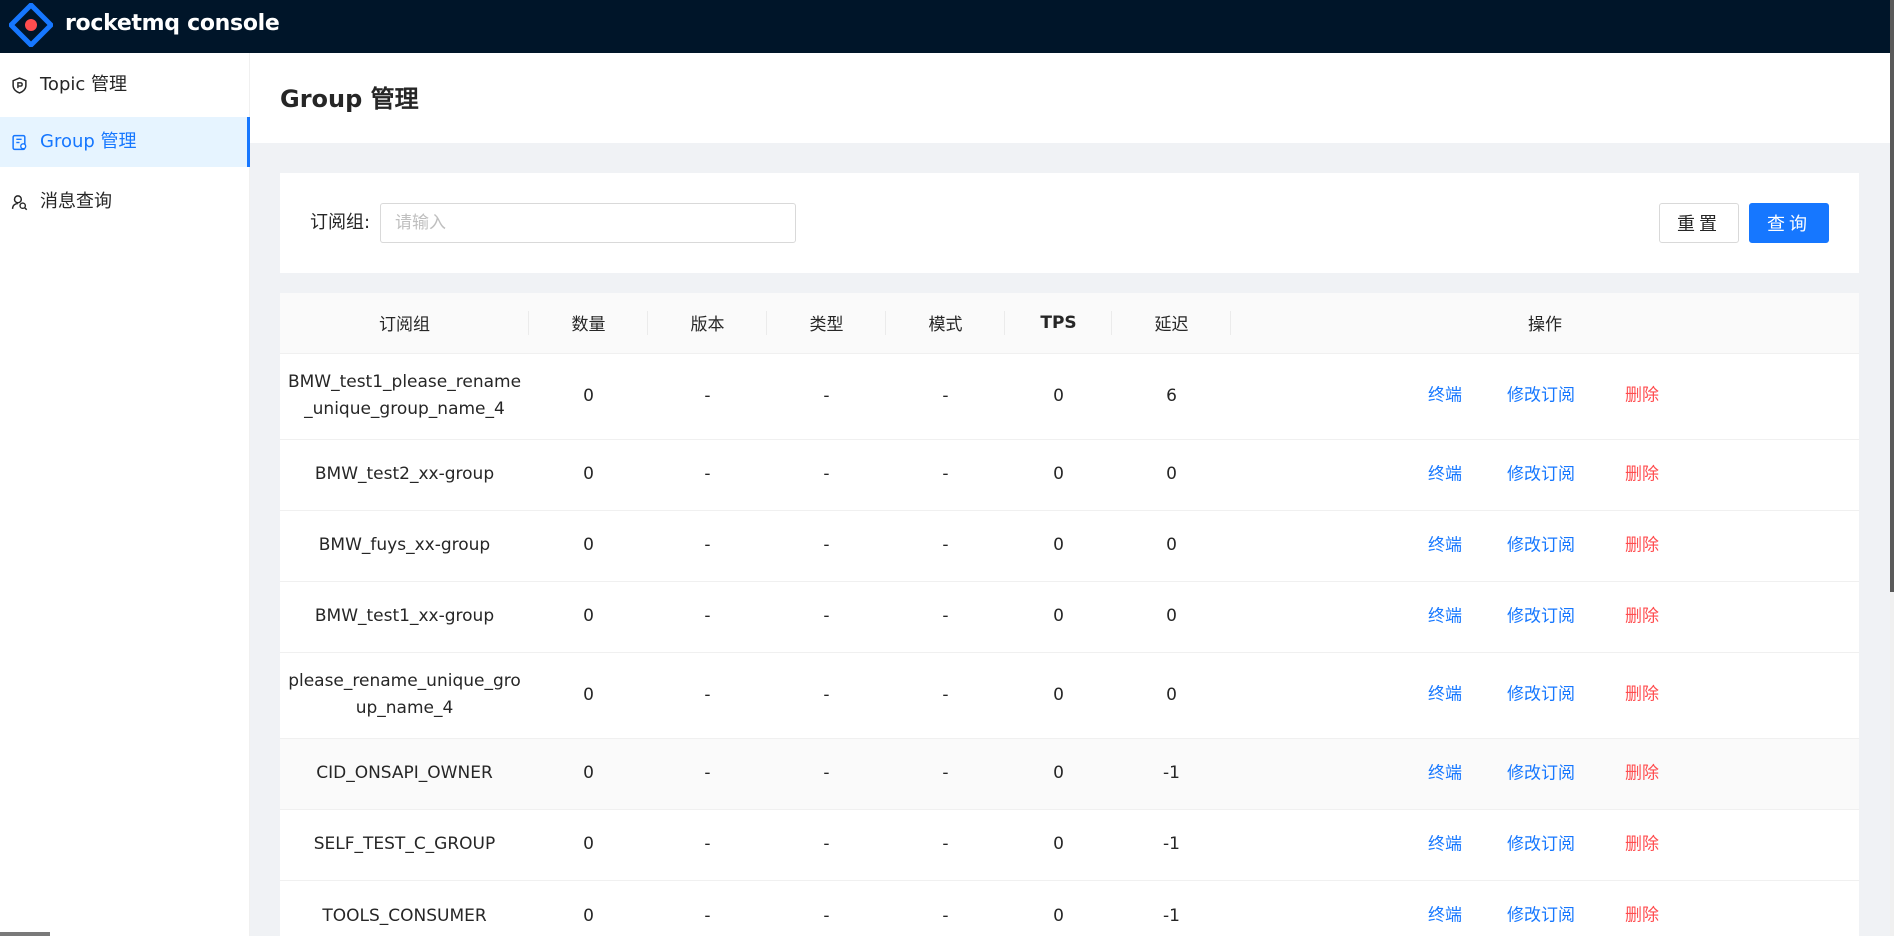 This screenshot has width=1894, height=936. I want to click on sidebar-item-topic: Topic 管理, so click(125, 85).